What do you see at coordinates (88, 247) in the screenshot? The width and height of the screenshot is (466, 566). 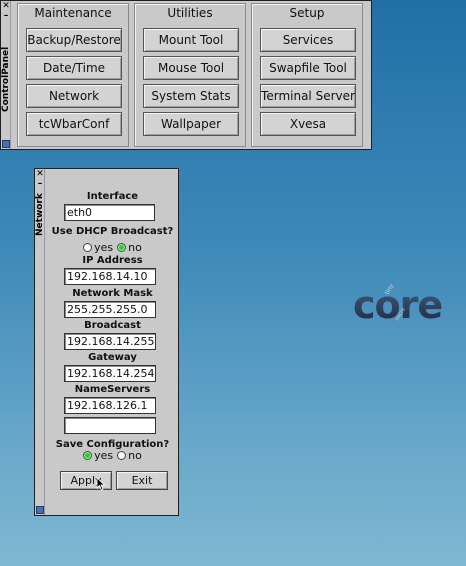 I see `dhcp-yes-radio` at bounding box center [88, 247].